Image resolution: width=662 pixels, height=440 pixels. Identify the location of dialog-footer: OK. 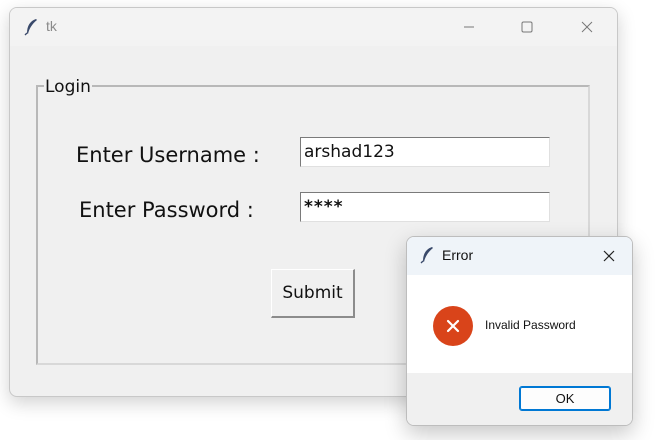
(519, 399).